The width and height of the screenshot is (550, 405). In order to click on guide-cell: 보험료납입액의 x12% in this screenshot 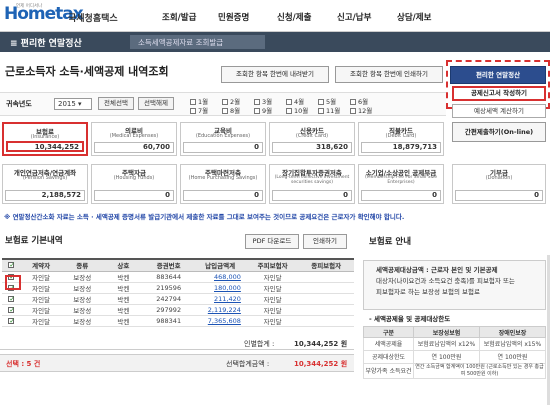, I will do `click(446, 344)`.